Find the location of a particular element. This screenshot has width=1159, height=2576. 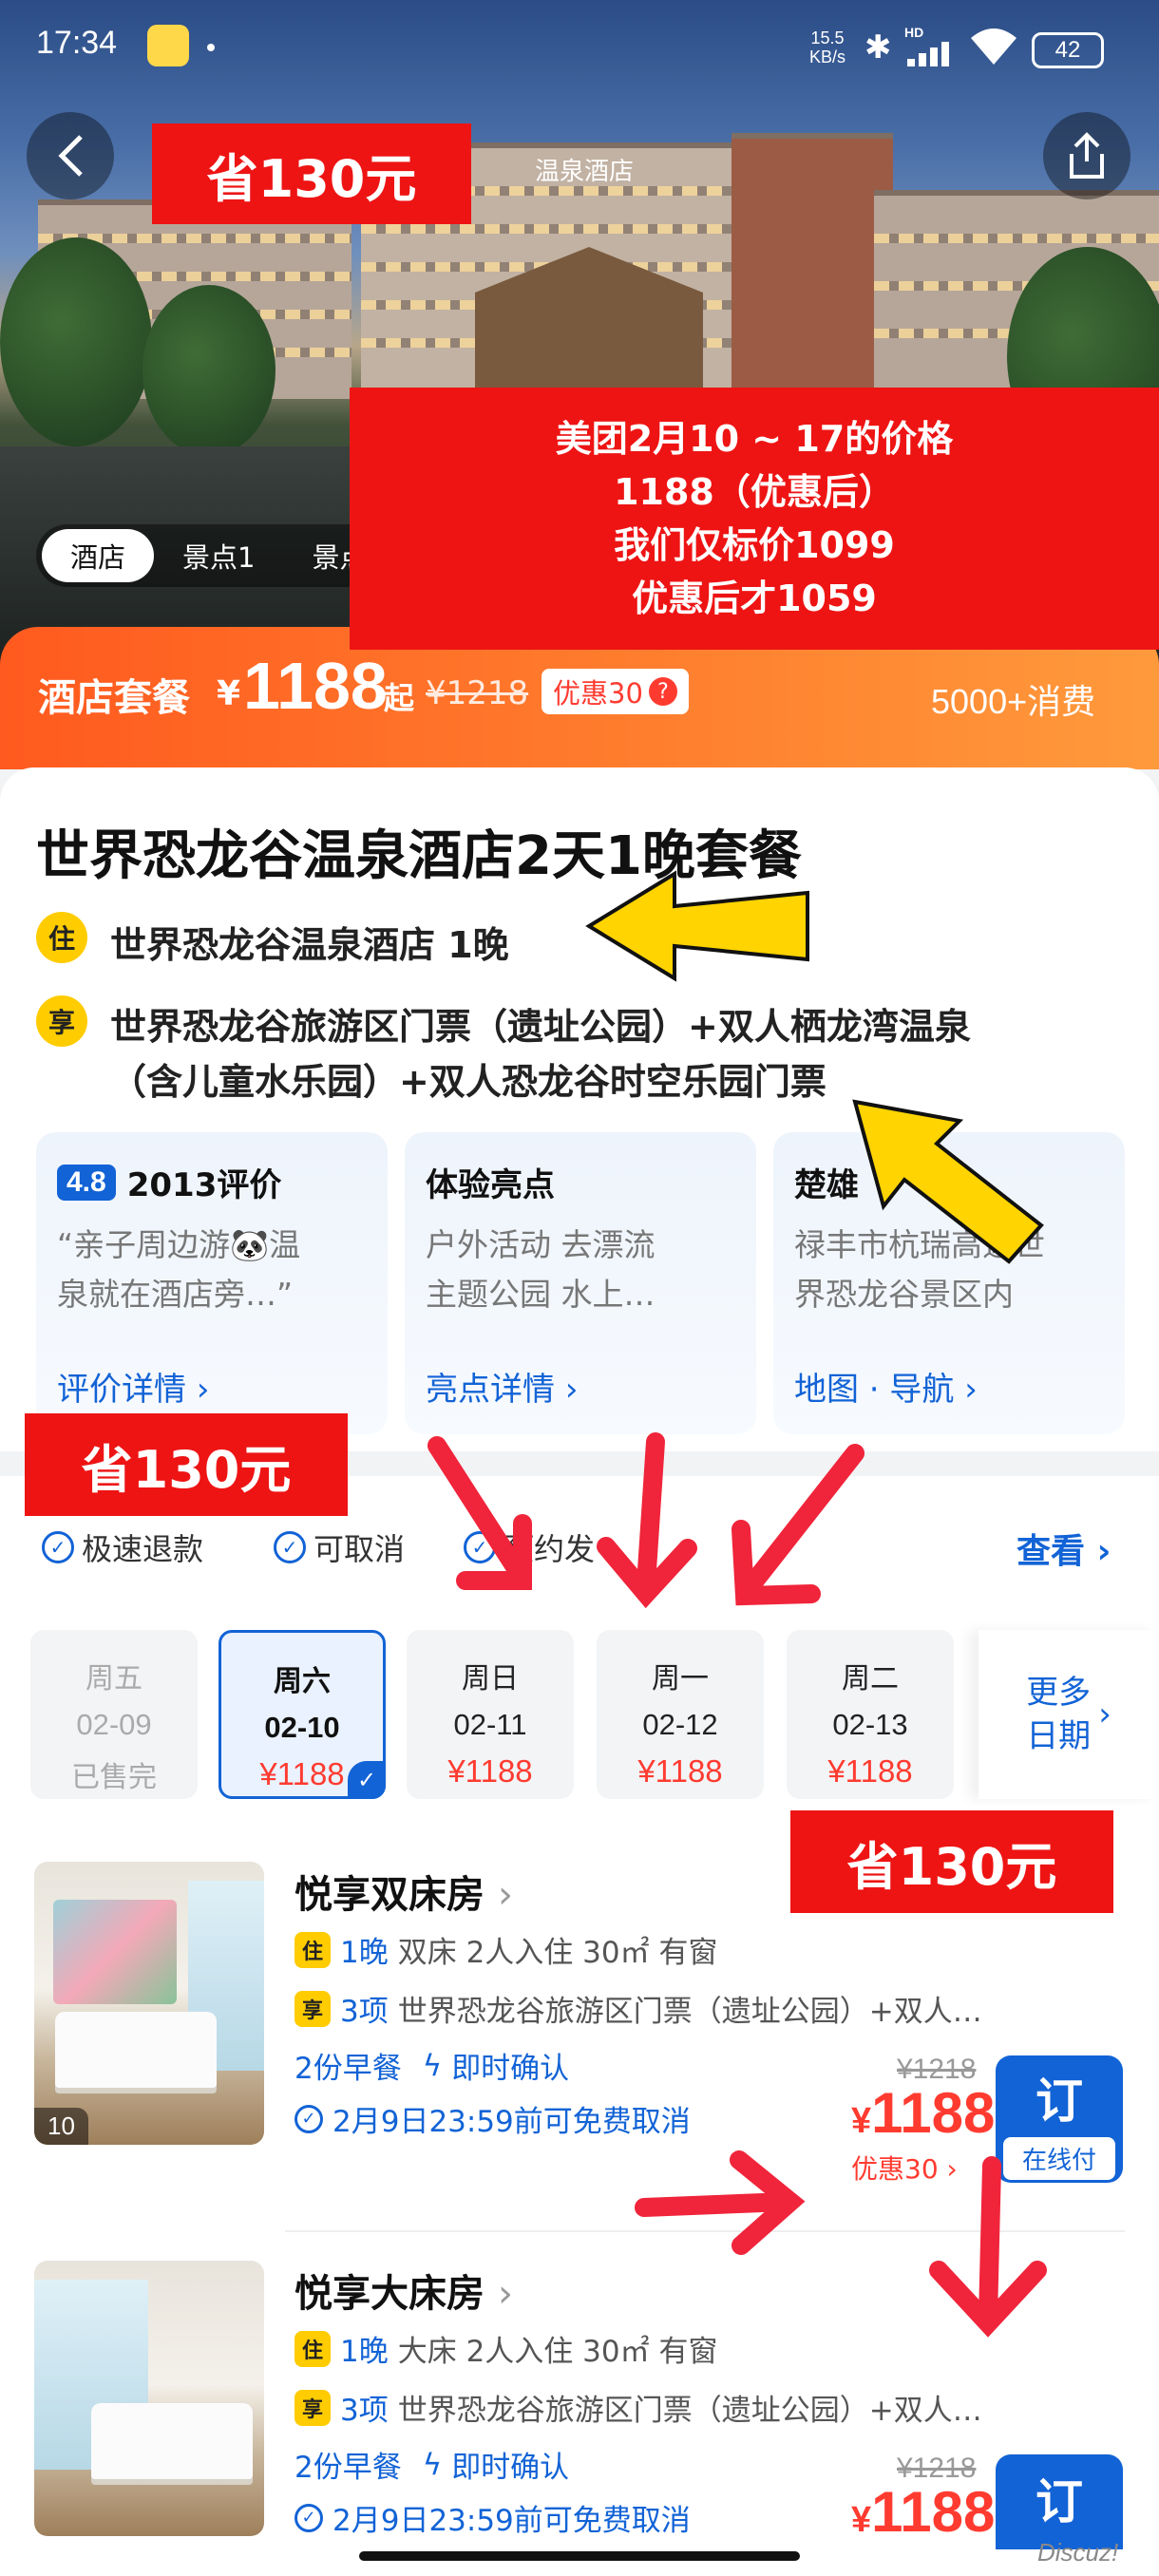

package-label: 酒店套餐 is located at coordinates (114, 698).